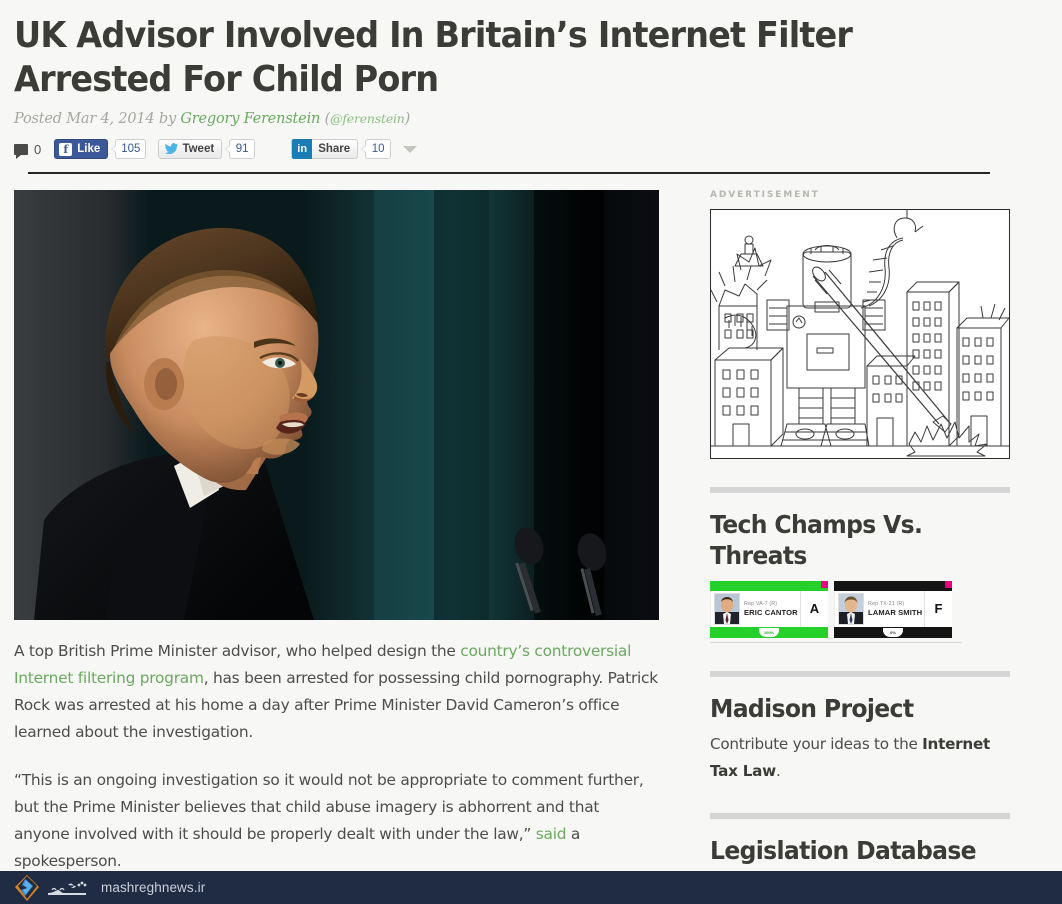 The width and height of the screenshot is (1062, 904). I want to click on facebook-like-group: f Like 105, so click(100, 149).